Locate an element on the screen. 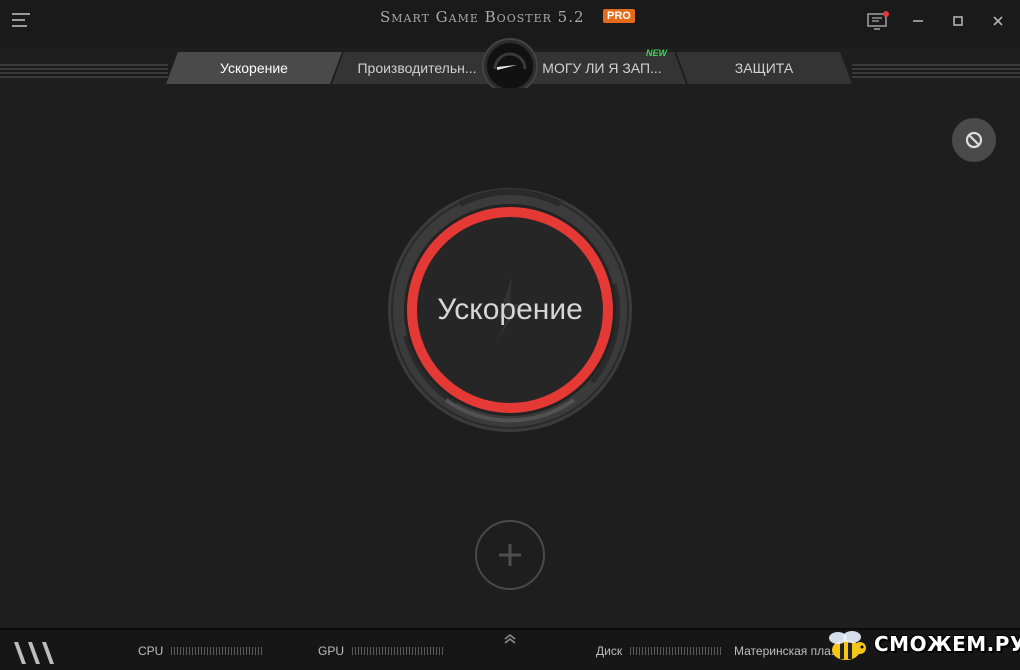 This screenshot has width=1020, height=670. close-icon is located at coordinates (998, 21).